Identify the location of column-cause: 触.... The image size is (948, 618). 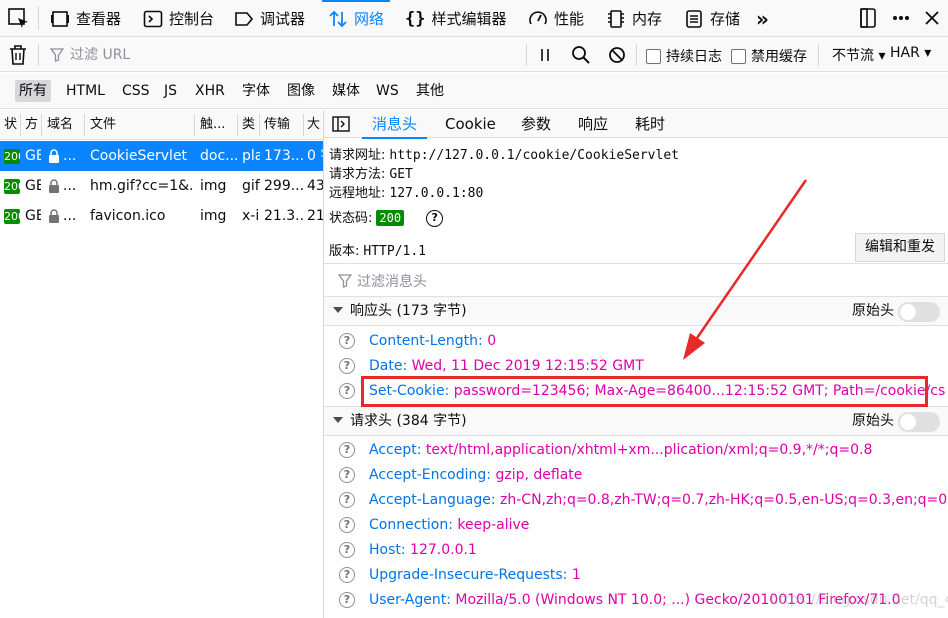
(217, 125).